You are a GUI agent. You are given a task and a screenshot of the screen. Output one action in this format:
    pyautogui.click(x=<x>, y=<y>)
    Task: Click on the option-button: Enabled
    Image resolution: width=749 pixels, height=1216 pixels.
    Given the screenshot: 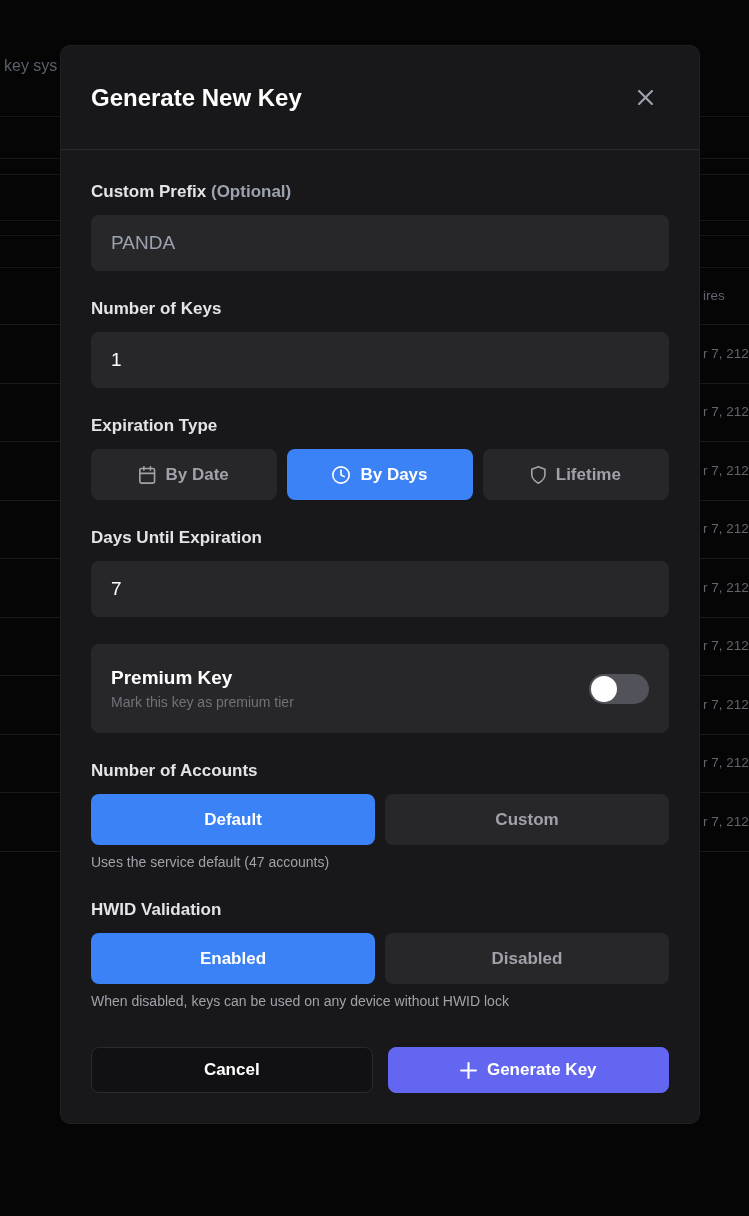 What is the action you would take?
    pyautogui.click(x=233, y=958)
    